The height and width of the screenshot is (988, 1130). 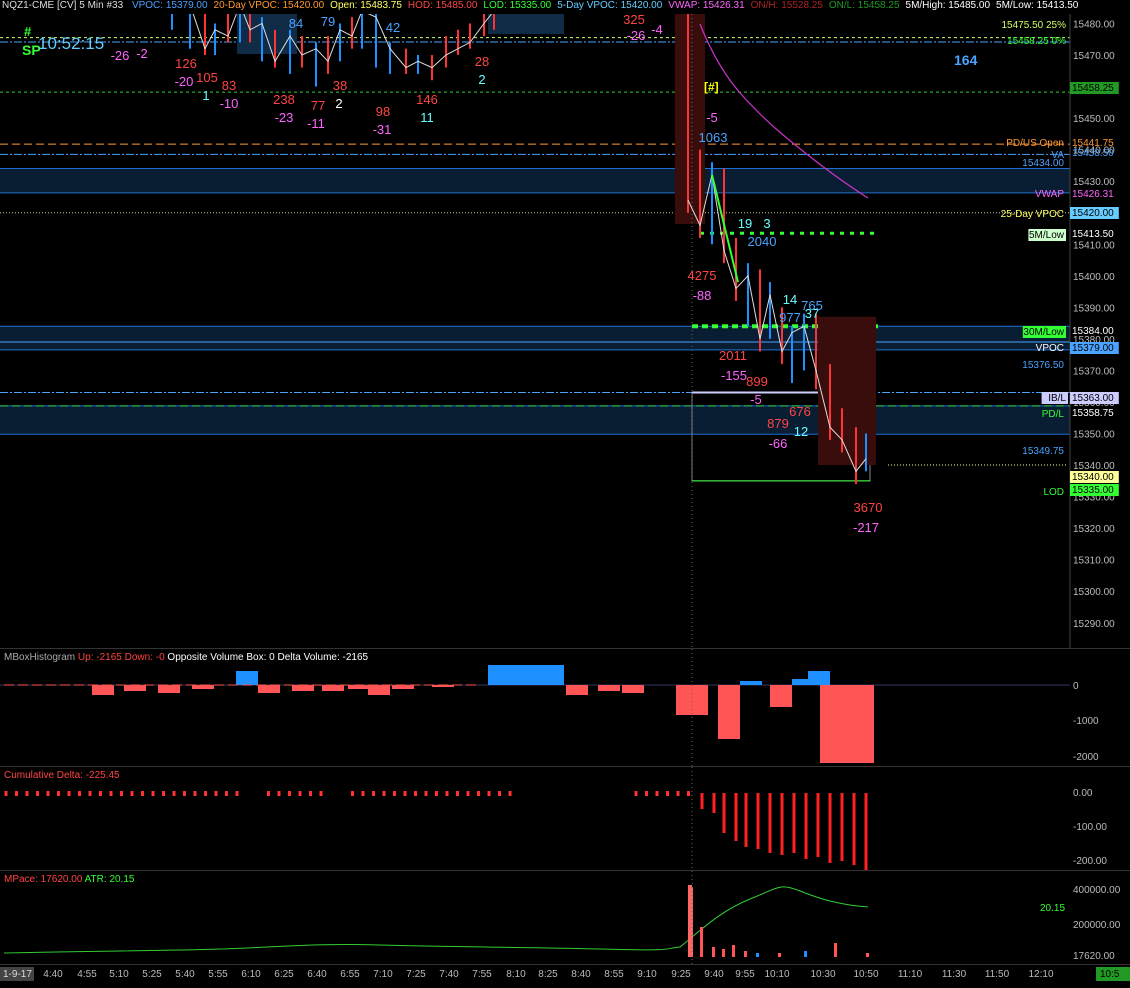 What do you see at coordinates (229, 85) in the screenshot?
I see `candle-number-4: 83` at bounding box center [229, 85].